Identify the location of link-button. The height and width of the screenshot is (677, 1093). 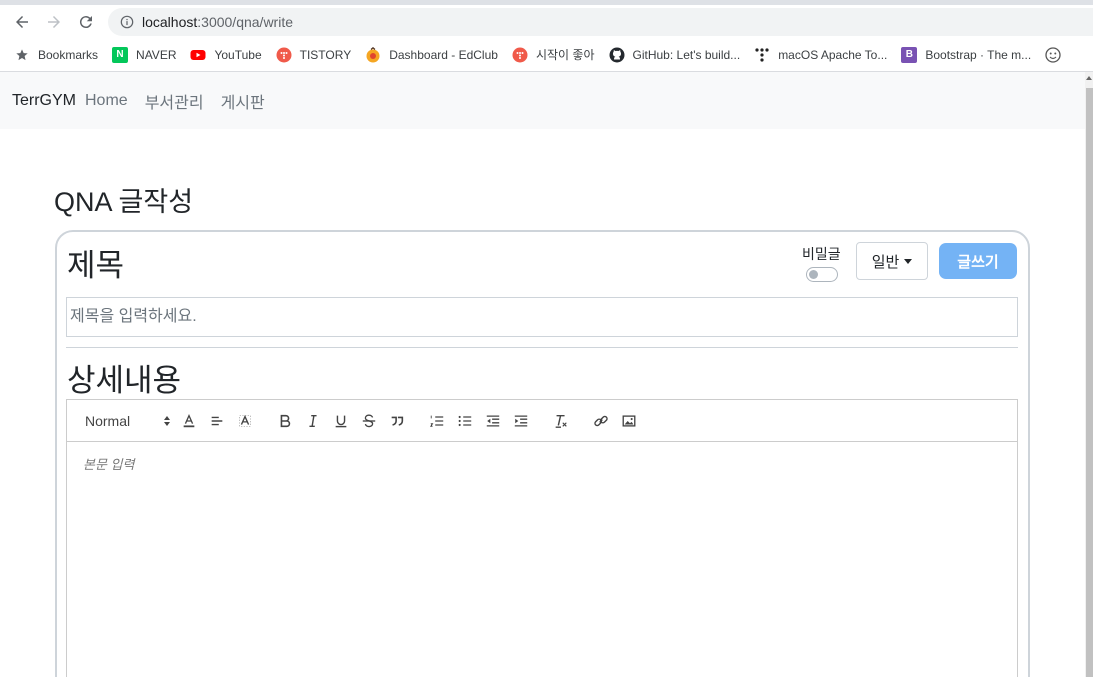
(601, 421).